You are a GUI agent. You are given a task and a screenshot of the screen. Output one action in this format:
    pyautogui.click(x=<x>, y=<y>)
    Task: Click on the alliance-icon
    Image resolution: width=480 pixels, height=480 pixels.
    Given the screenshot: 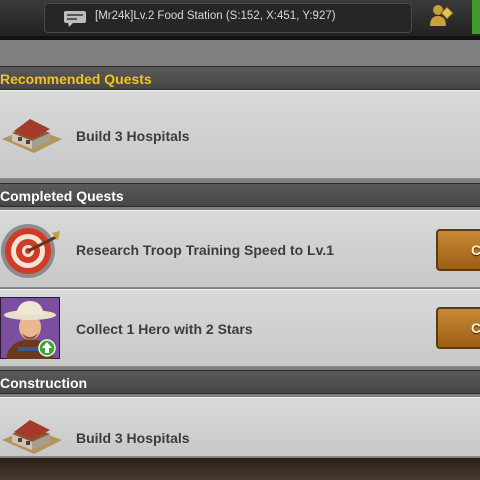 What is the action you would take?
    pyautogui.click(x=442, y=18)
    